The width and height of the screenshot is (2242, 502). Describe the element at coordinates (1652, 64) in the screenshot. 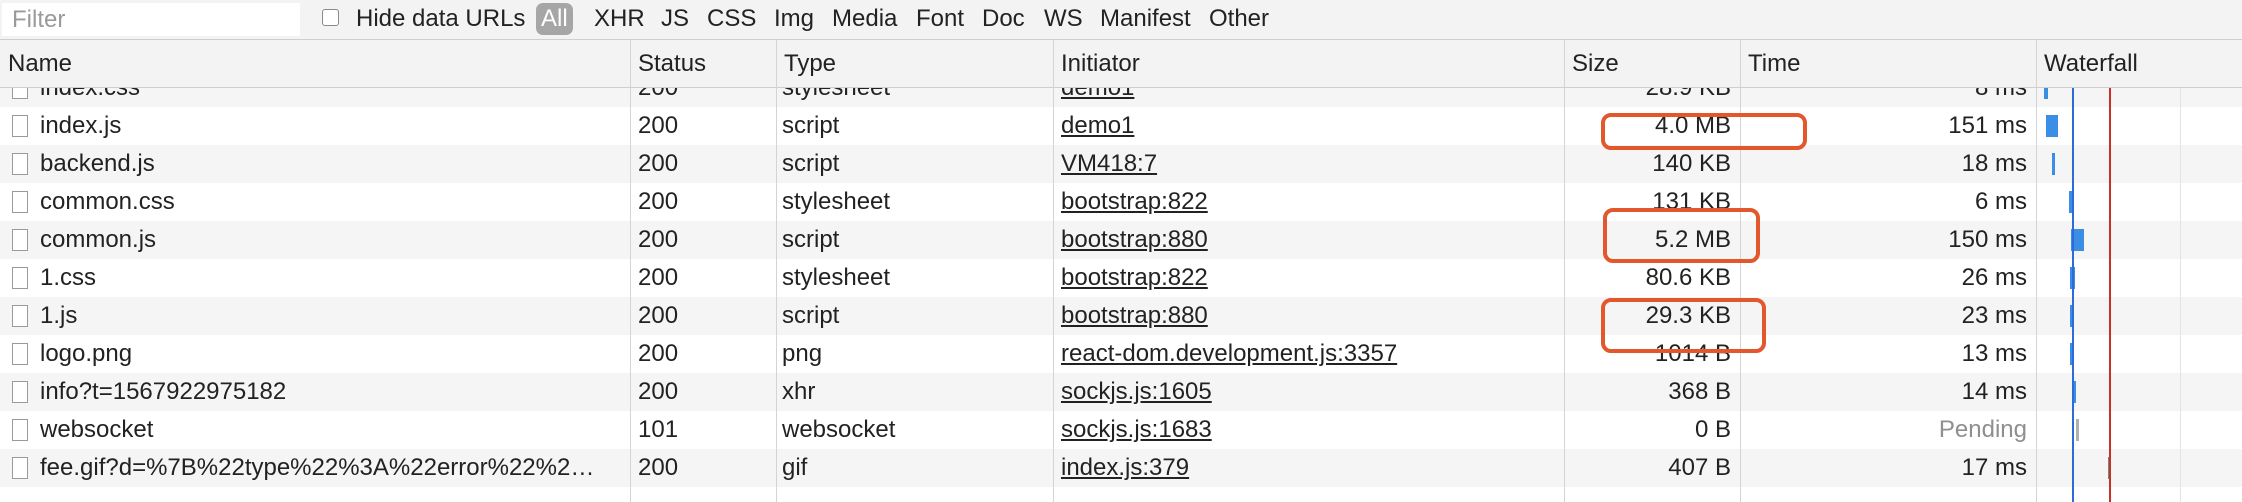

I see `column-header-size: Size` at that location.